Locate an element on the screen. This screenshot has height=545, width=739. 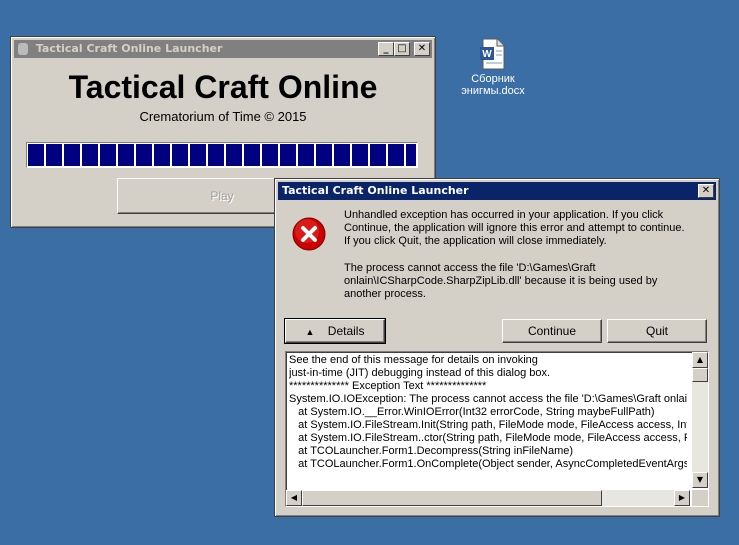
progress-bar is located at coordinates (222, 155).